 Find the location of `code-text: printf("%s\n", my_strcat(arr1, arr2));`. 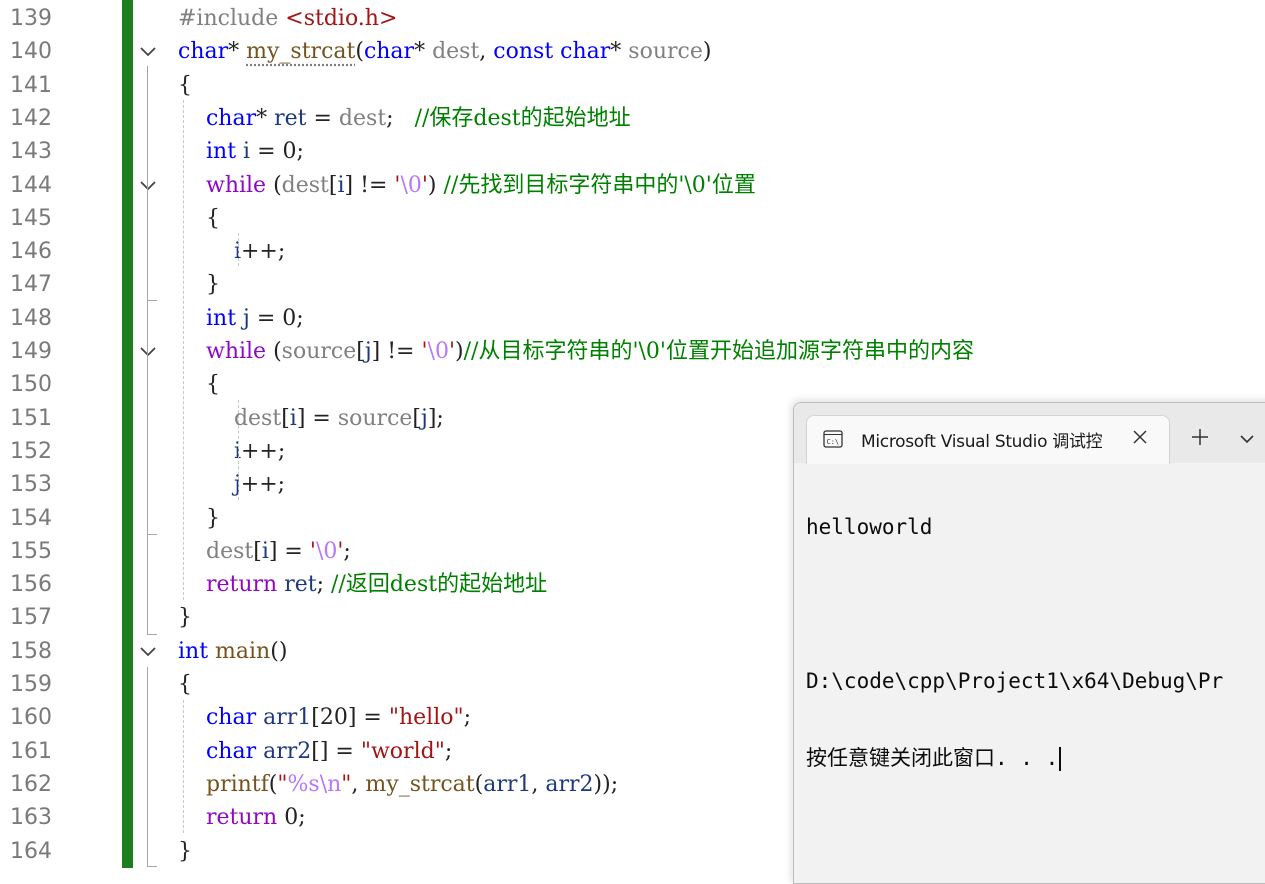

code-text: printf("%s\n", my_strcat(arr1, arr2)); is located at coordinates (398, 784).